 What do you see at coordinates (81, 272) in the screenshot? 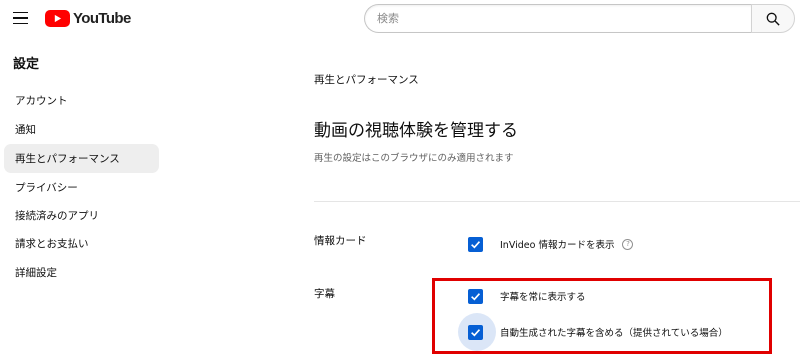
I see `sidebar-item-advanced: 詳細設定` at bounding box center [81, 272].